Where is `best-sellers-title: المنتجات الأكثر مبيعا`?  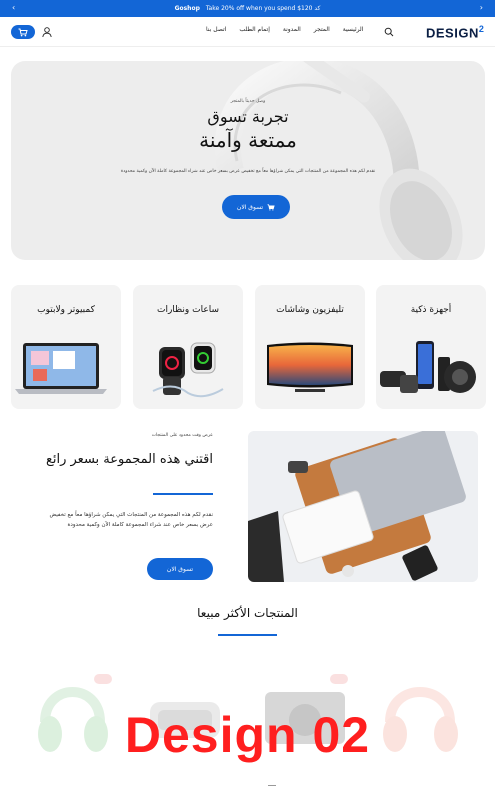
best-sellers-title: المنتجات الأكثر مبيعا is located at coordinates (247, 613).